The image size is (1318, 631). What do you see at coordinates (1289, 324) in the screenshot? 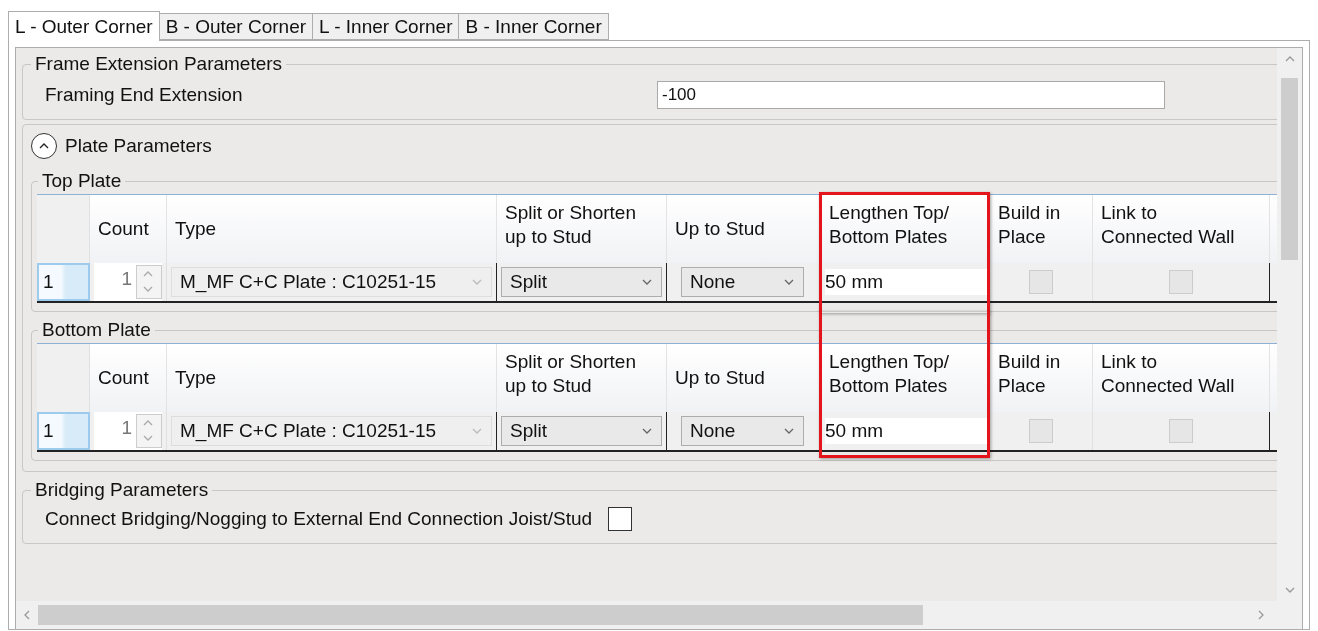
I see `vertical-scrollbar` at bounding box center [1289, 324].